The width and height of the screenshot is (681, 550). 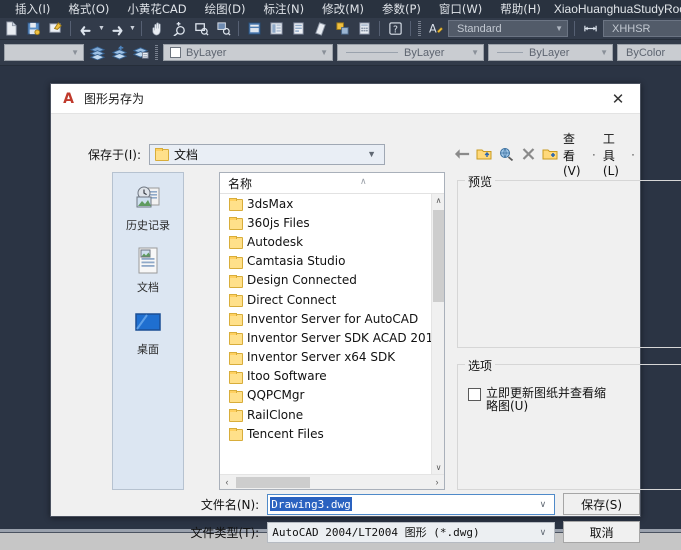 What do you see at coordinates (590, 29) in the screenshot?
I see `dimension-style-icon` at bounding box center [590, 29].